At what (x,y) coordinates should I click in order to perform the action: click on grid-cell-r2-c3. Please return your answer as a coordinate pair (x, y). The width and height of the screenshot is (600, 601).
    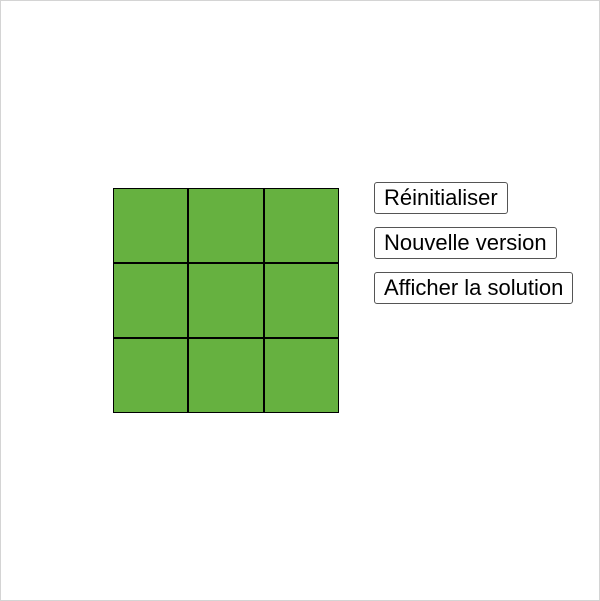
    Looking at the image, I should click on (301, 300).